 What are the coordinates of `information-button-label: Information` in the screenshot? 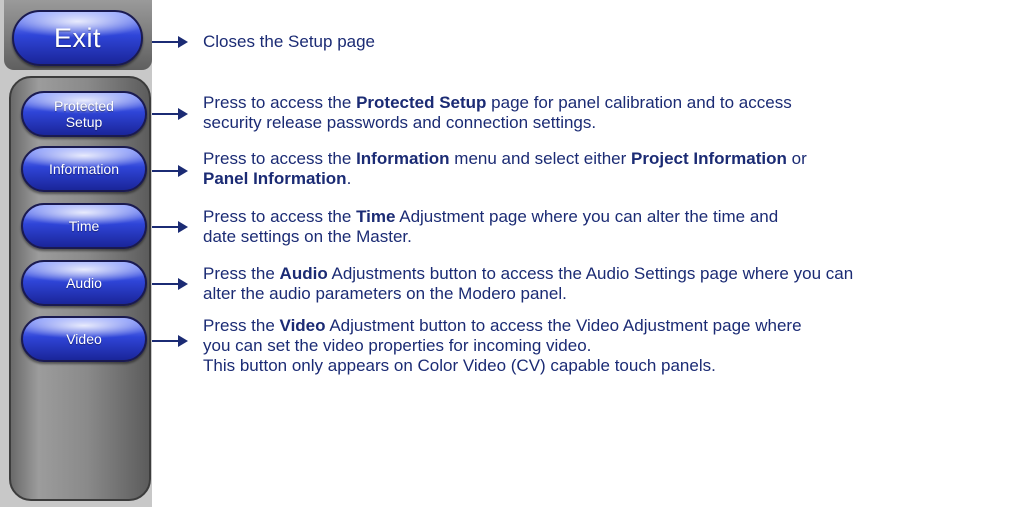 It's located at (84, 169).